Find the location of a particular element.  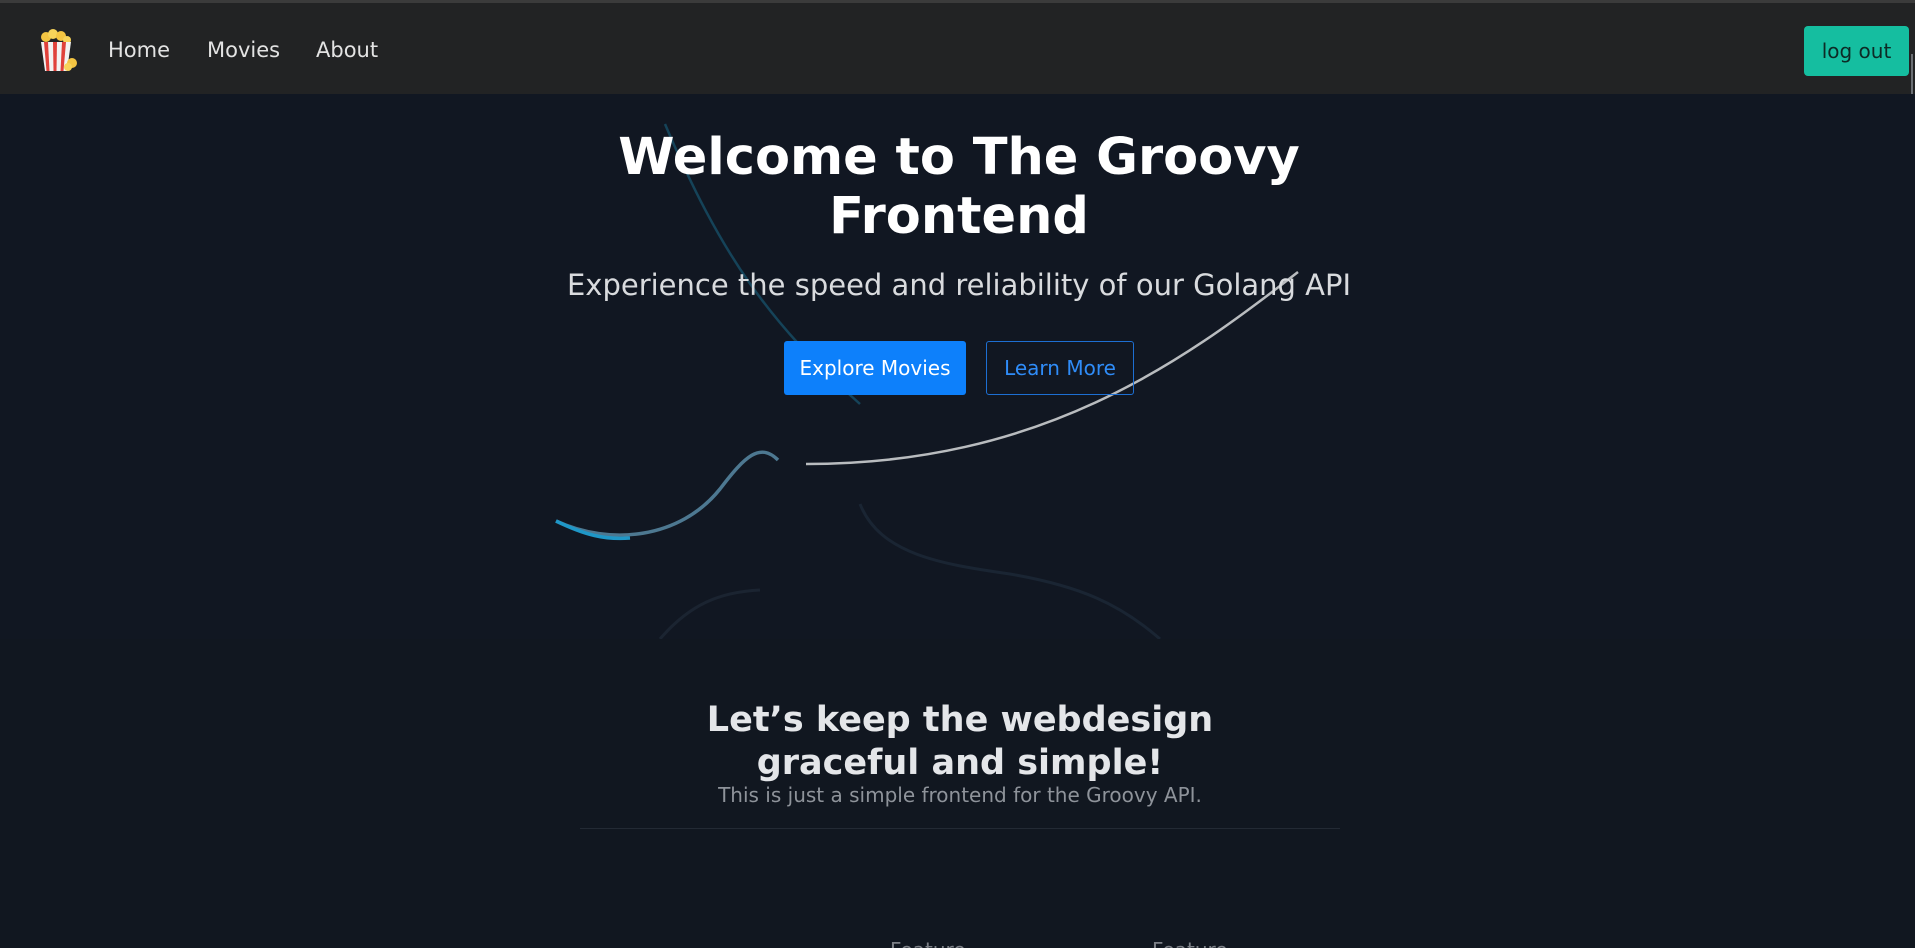

popcorn-icon is located at coordinates (58, 51).